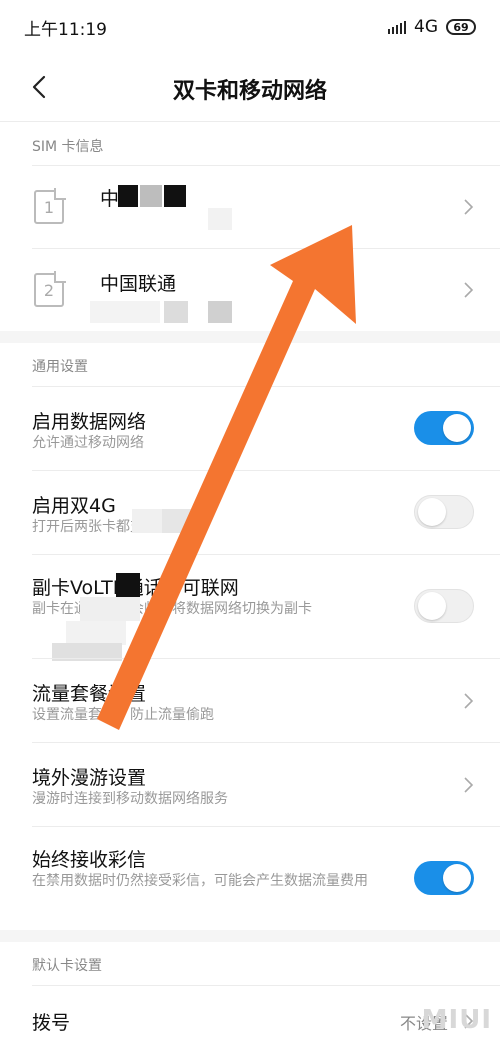 The image size is (500, 1041). What do you see at coordinates (89, 860) in the screenshot?
I see `setting-title: 始终接收彩信` at bounding box center [89, 860].